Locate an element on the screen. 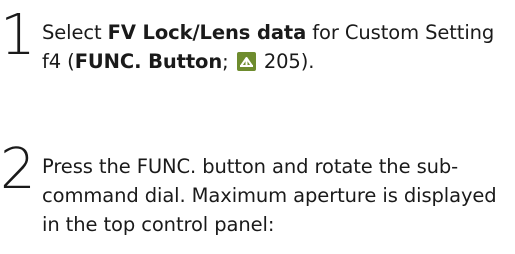 The height and width of the screenshot is (254, 515). step-1-text-part-4: 205). is located at coordinates (286, 61).